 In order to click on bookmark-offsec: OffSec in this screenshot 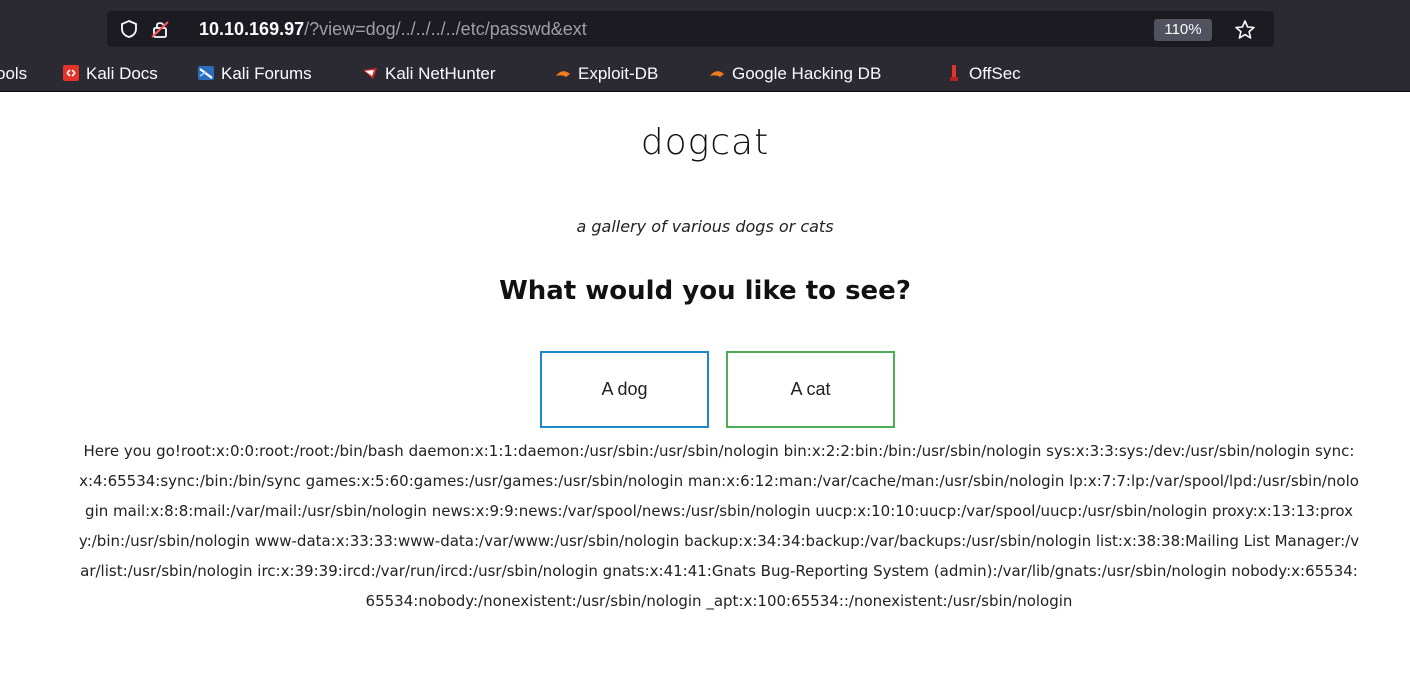, I will do `click(983, 74)`.